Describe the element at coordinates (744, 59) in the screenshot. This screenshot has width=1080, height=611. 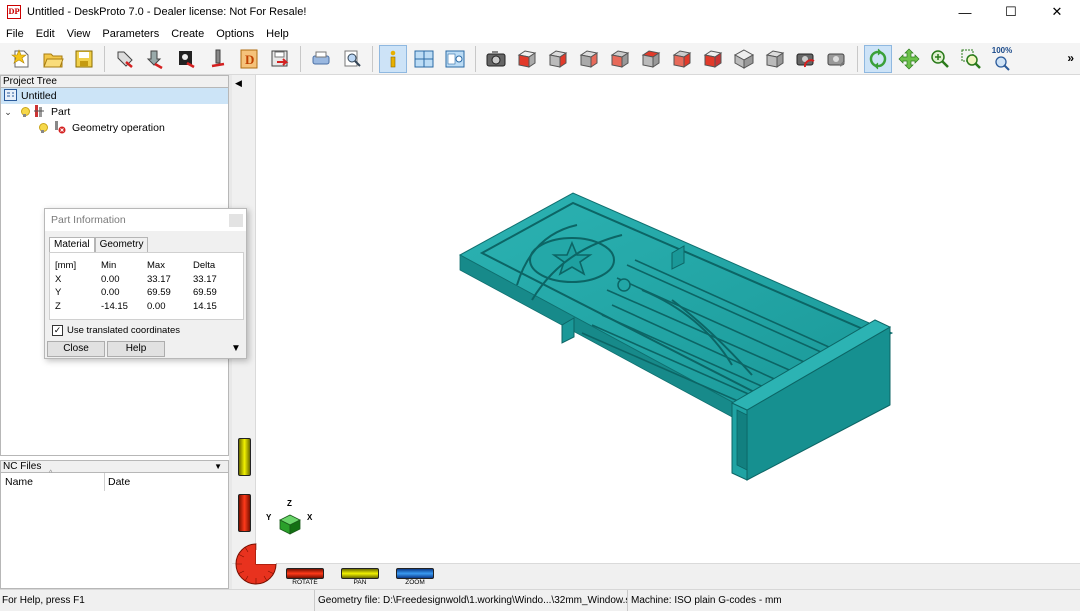
I see `view-iso2-icon` at that location.